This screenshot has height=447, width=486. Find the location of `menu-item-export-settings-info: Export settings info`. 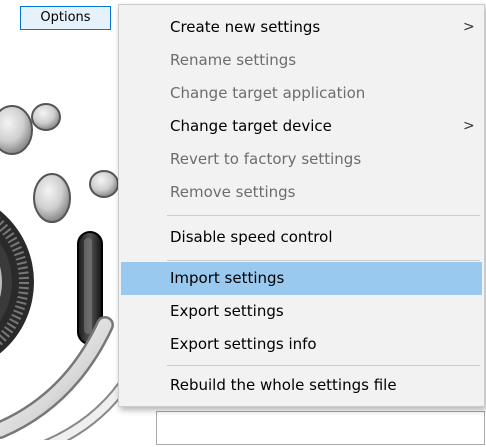

menu-item-export-settings-info: Export settings info is located at coordinates (301, 344).